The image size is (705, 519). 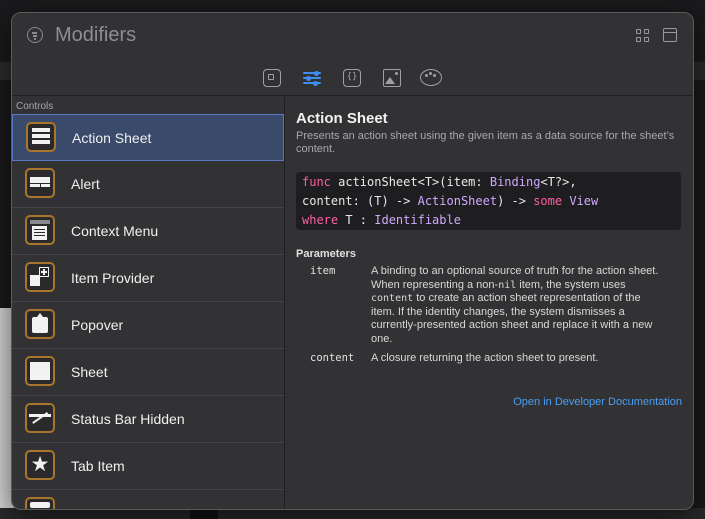 What do you see at coordinates (112, 138) in the screenshot?
I see `list-item-label: Action Sheet` at bounding box center [112, 138].